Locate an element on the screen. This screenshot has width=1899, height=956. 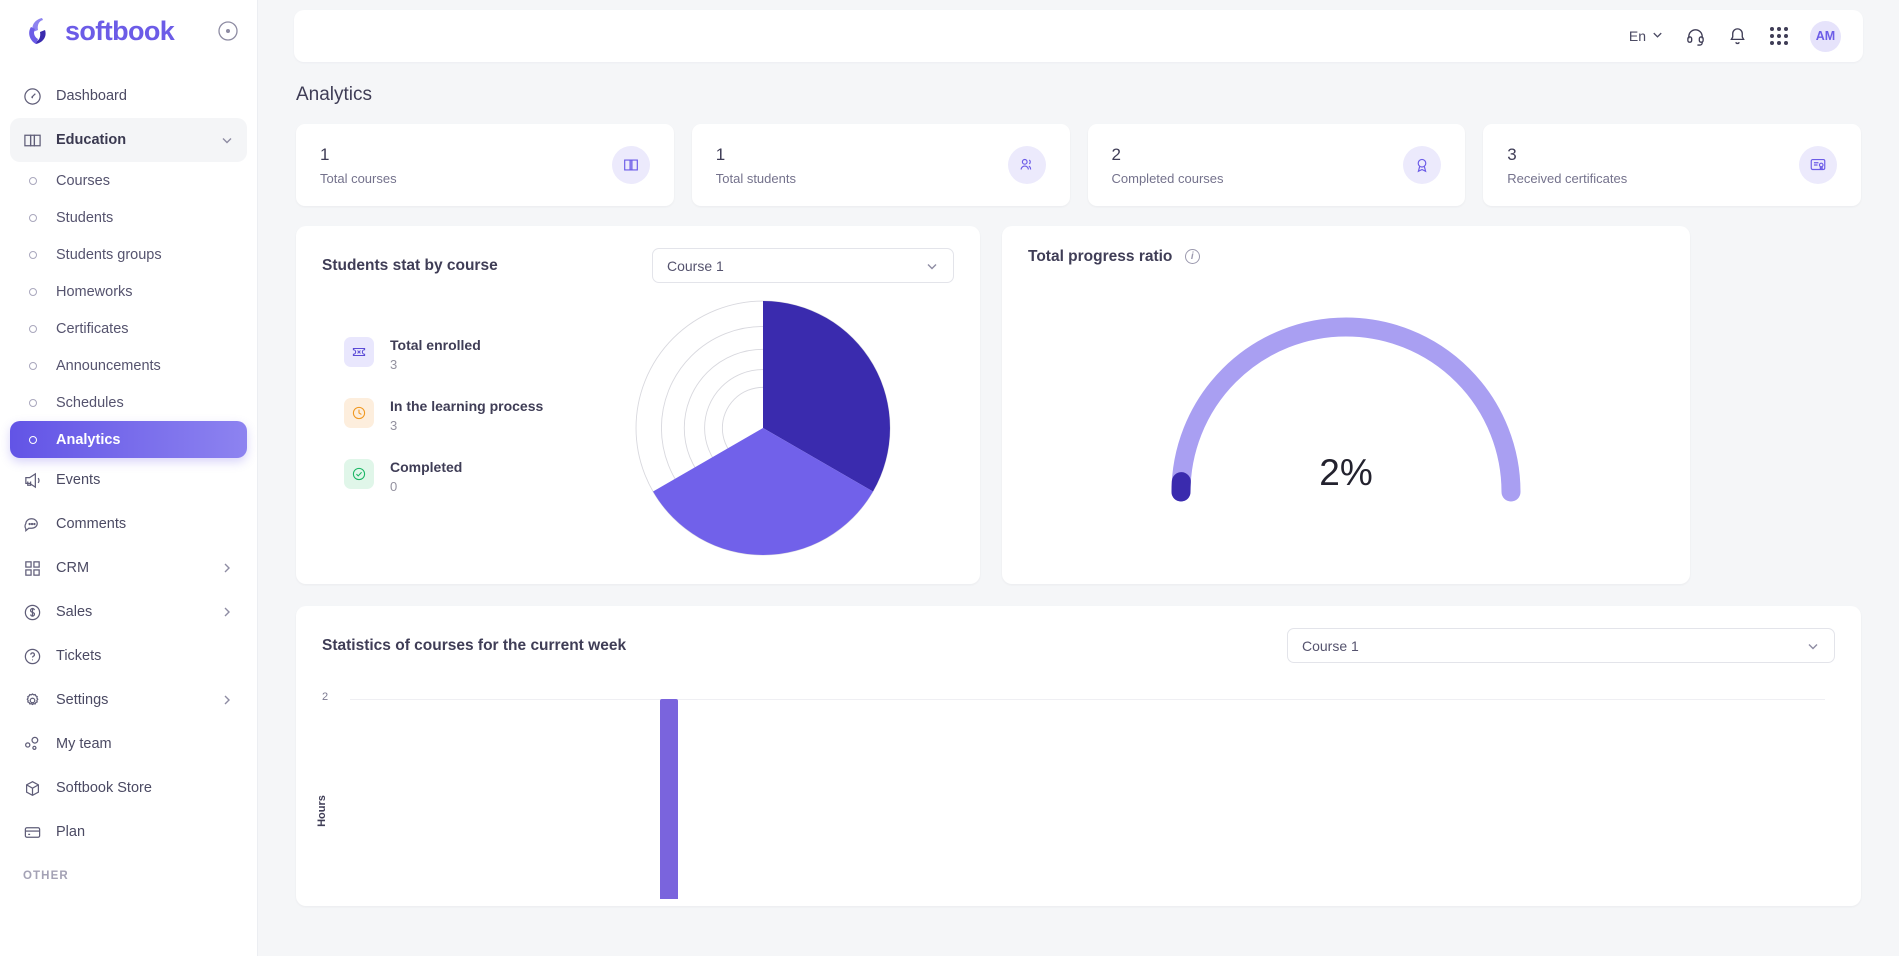
bar-chart-ytick: 2 is located at coordinates (325, 697).